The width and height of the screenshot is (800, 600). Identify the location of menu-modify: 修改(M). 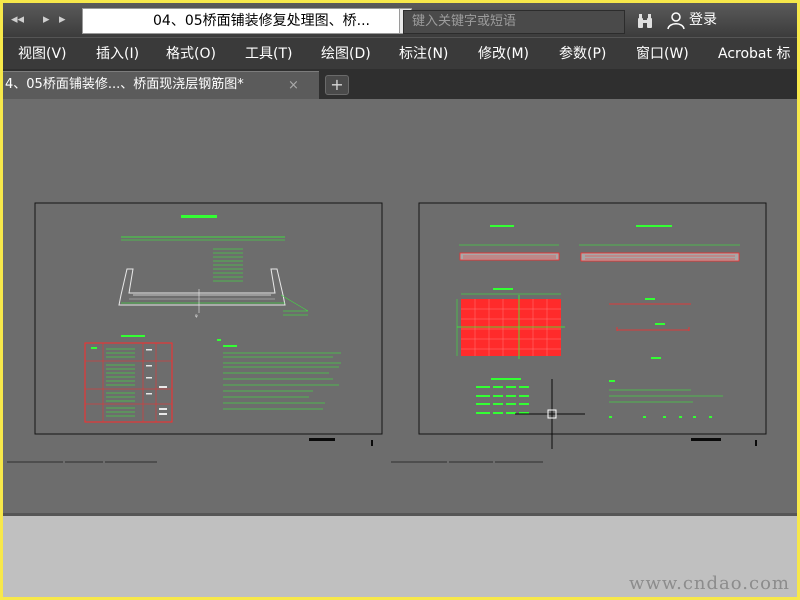
(503, 54).